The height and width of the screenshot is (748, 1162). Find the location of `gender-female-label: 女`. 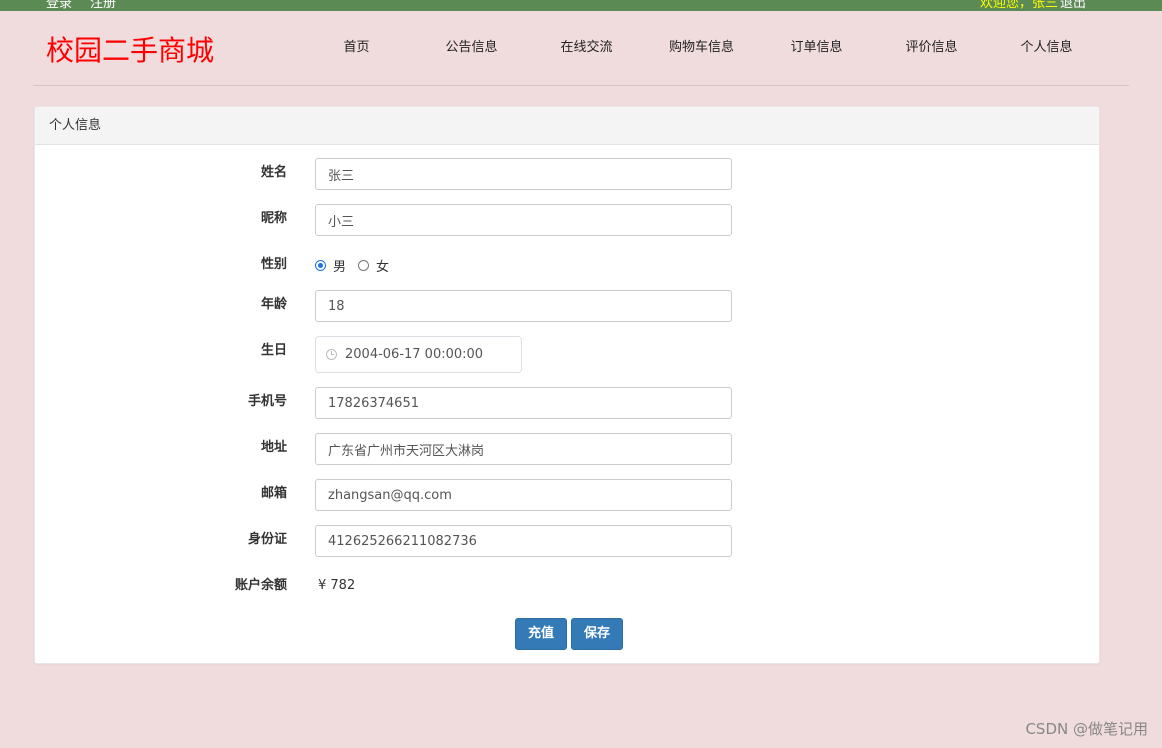

gender-female-label: 女 is located at coordinates (383, 267).